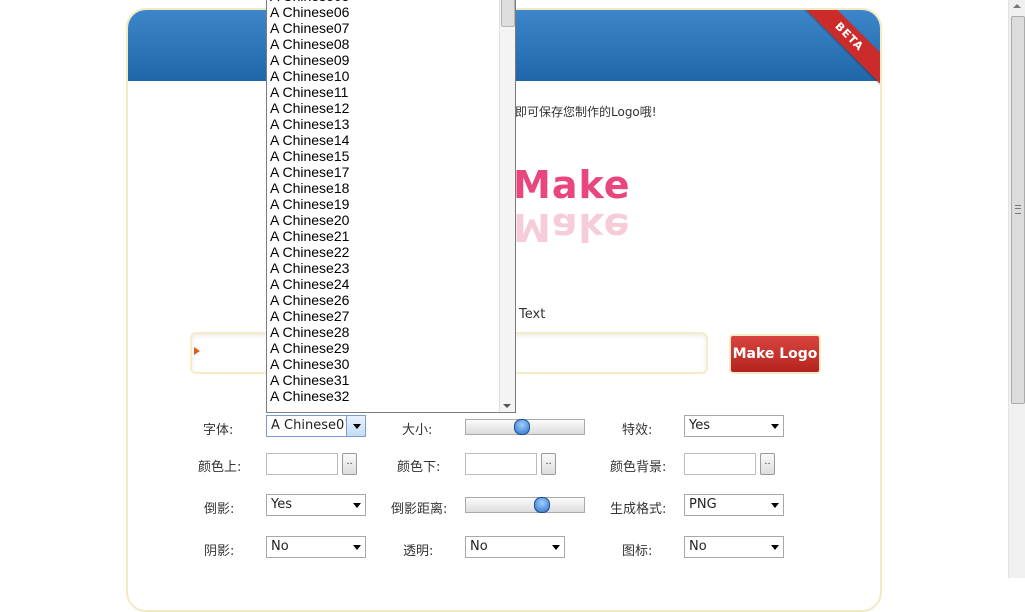 This screenshot has width=1025, height=612. What do you see at coordinates (316, 547) in the screenshot?
I see `shadow-select: No` at bounding box center [316, 547].